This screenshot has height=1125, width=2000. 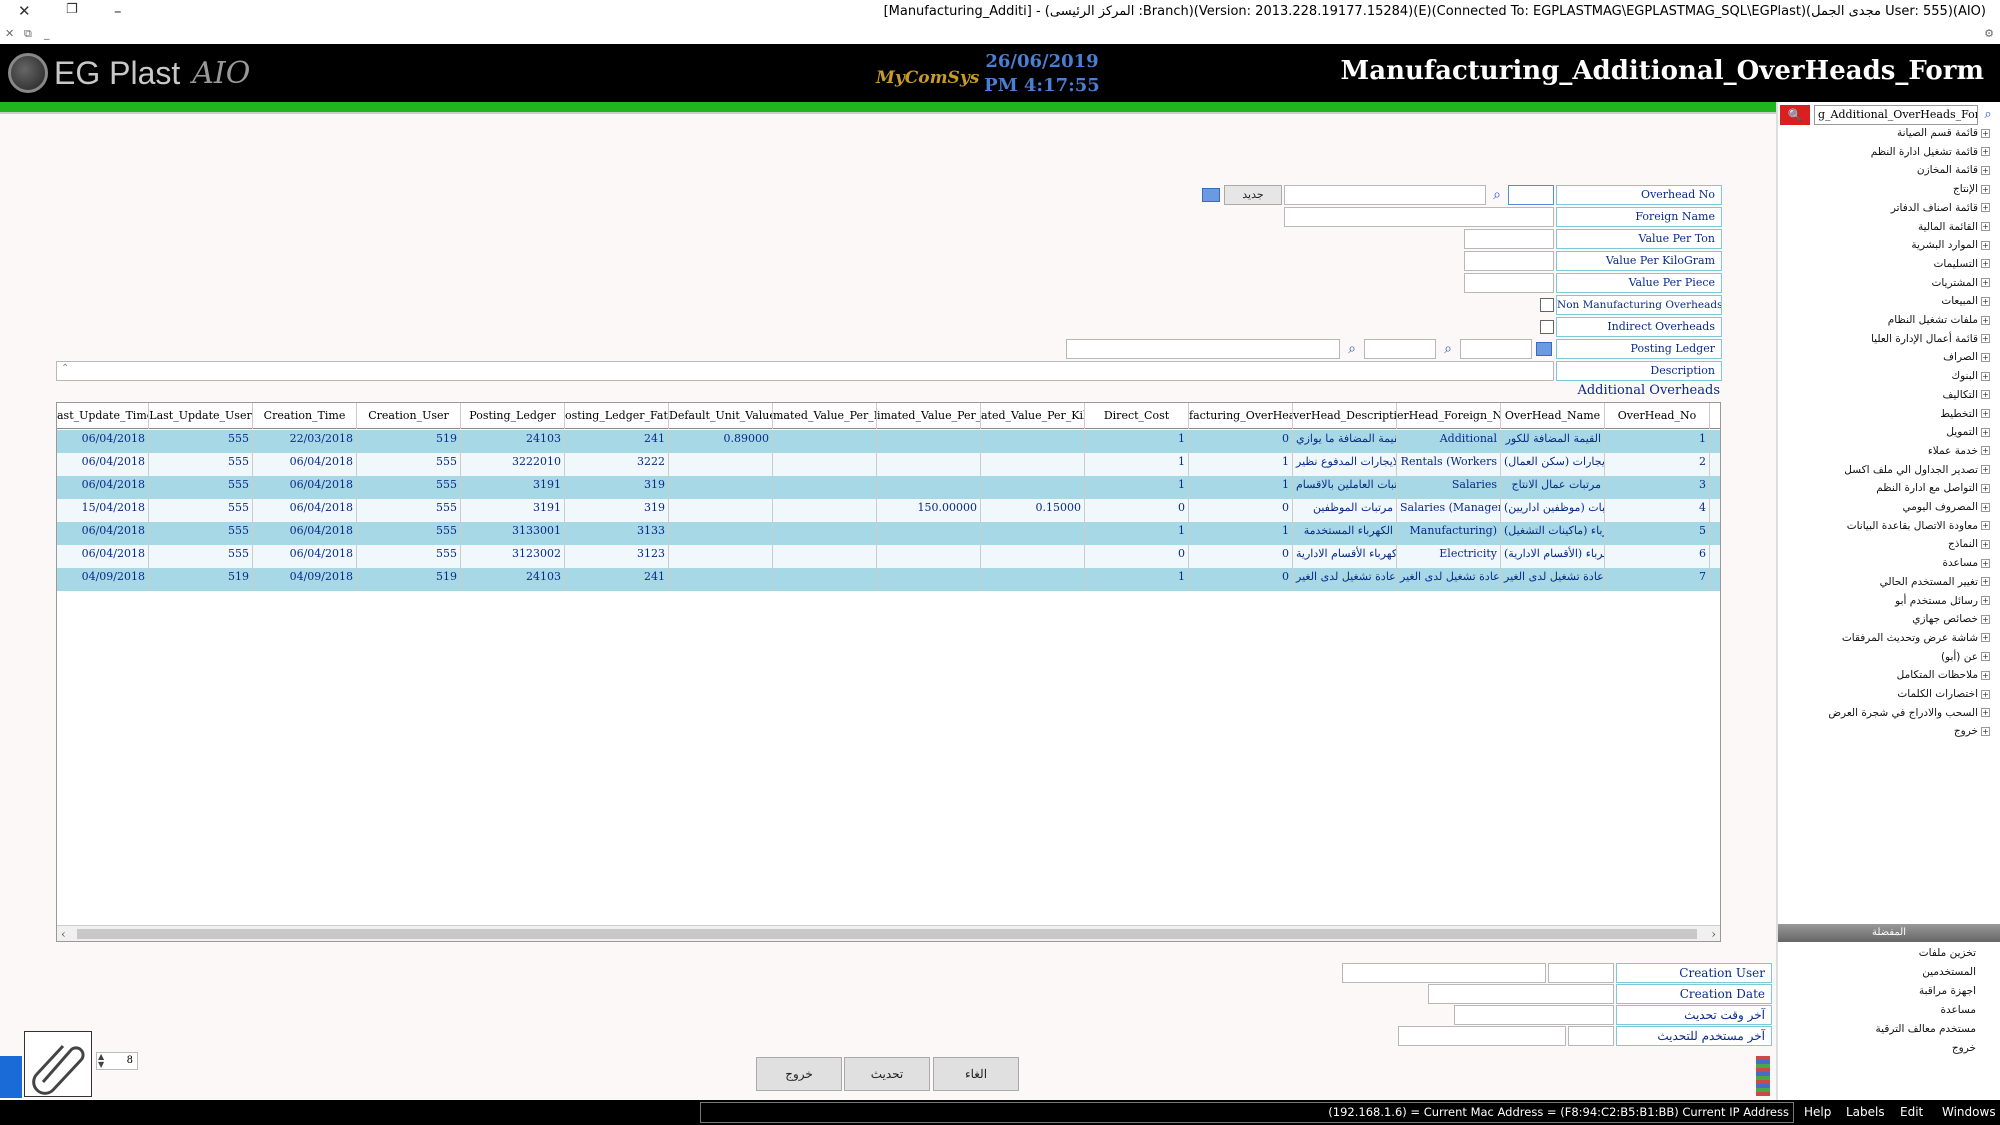 I want to click on table-cell-lut: 04/09/2018, so click(x=103, y=579).